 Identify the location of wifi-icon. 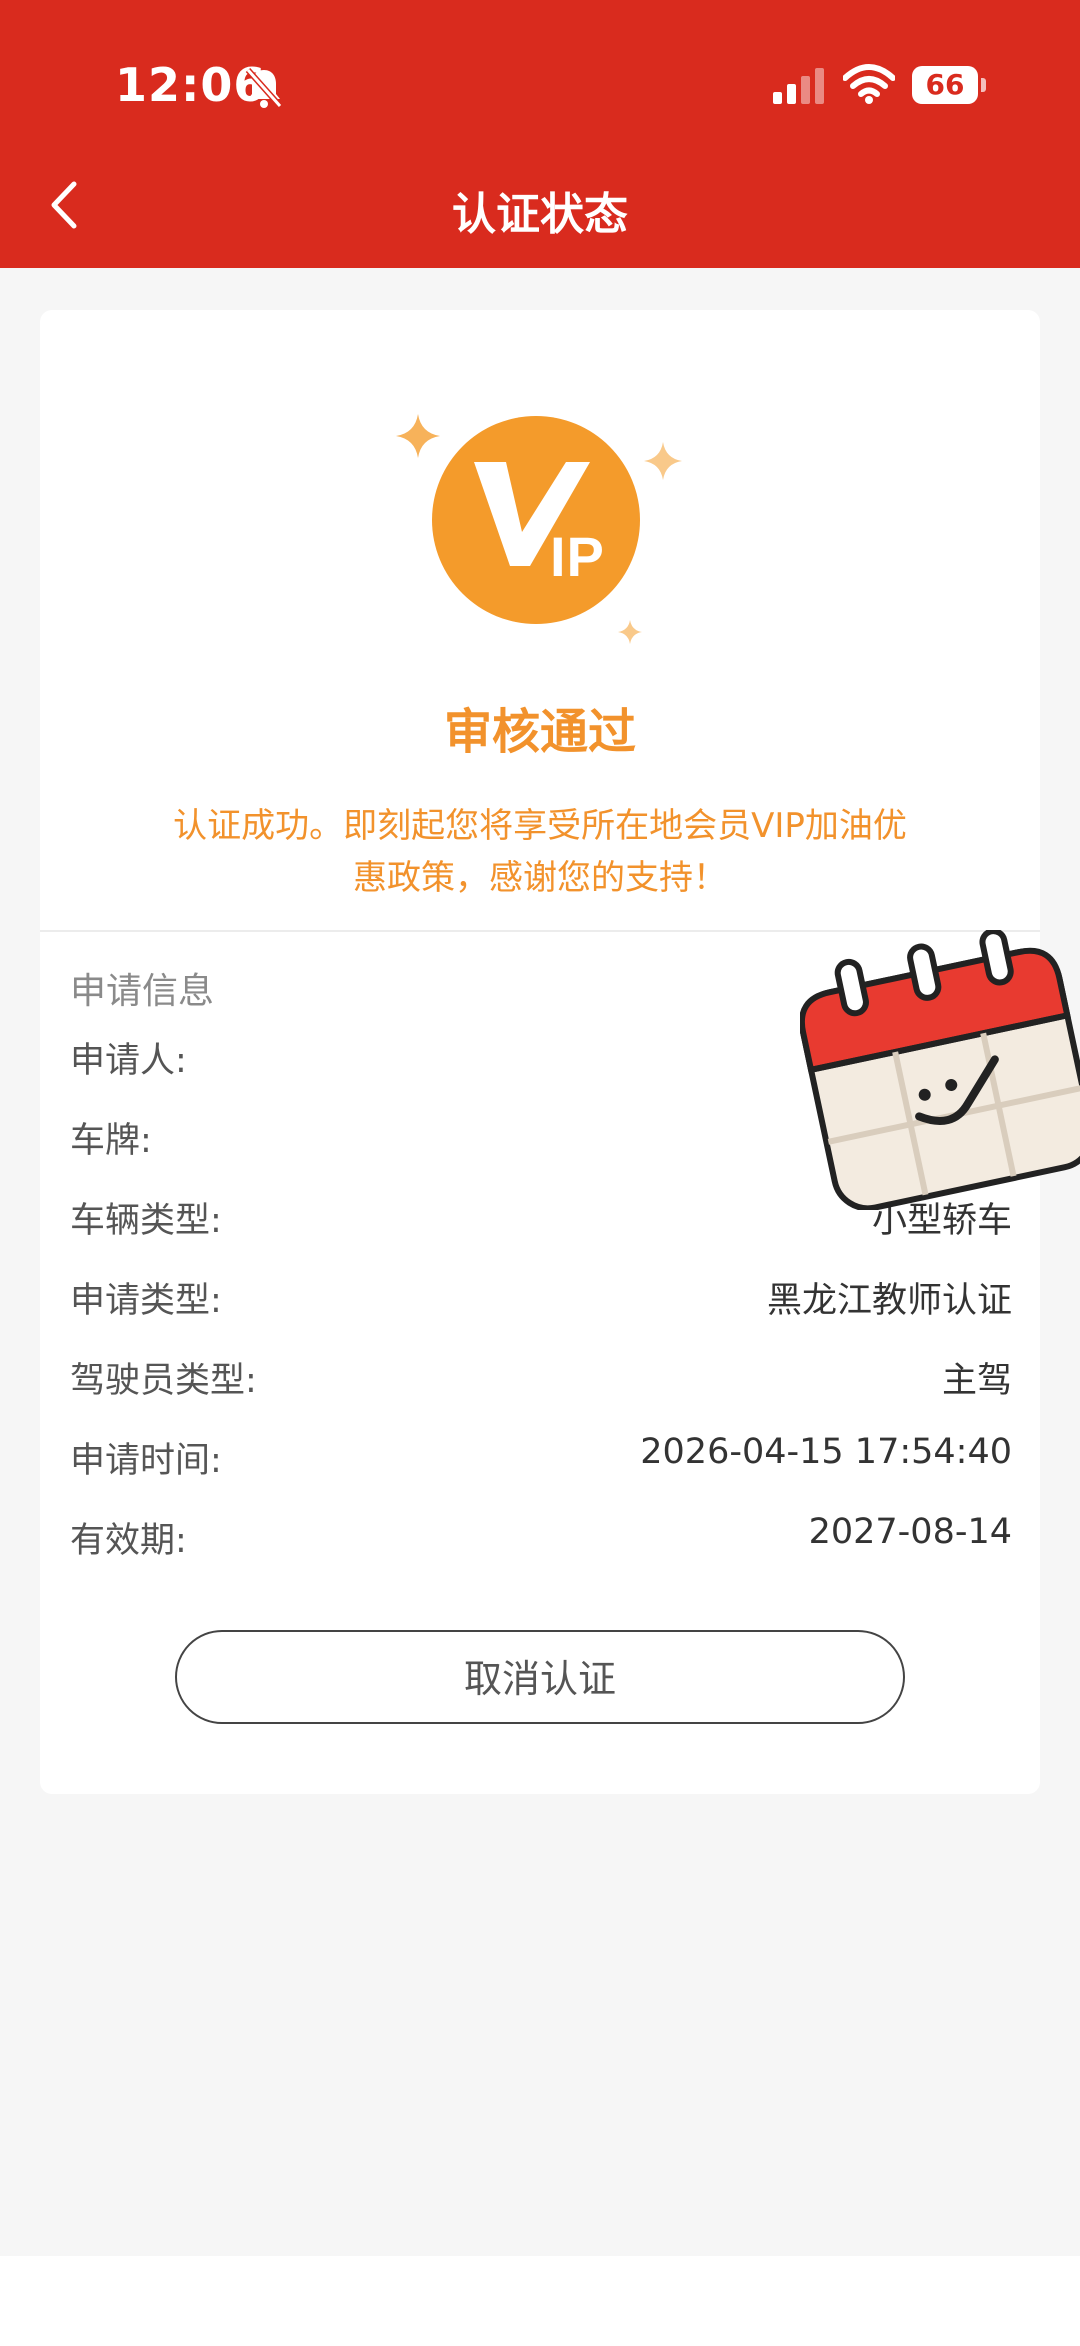
(869, 84).